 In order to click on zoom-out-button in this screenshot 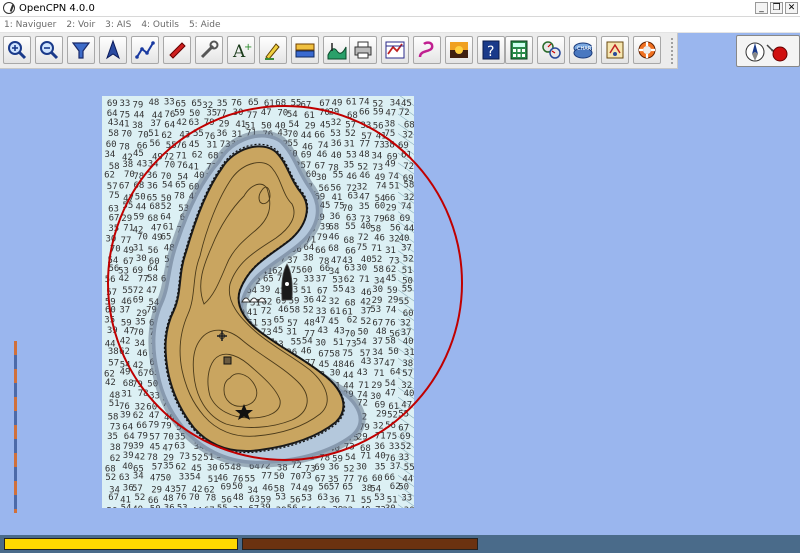, I will do `click(49, 50)`.